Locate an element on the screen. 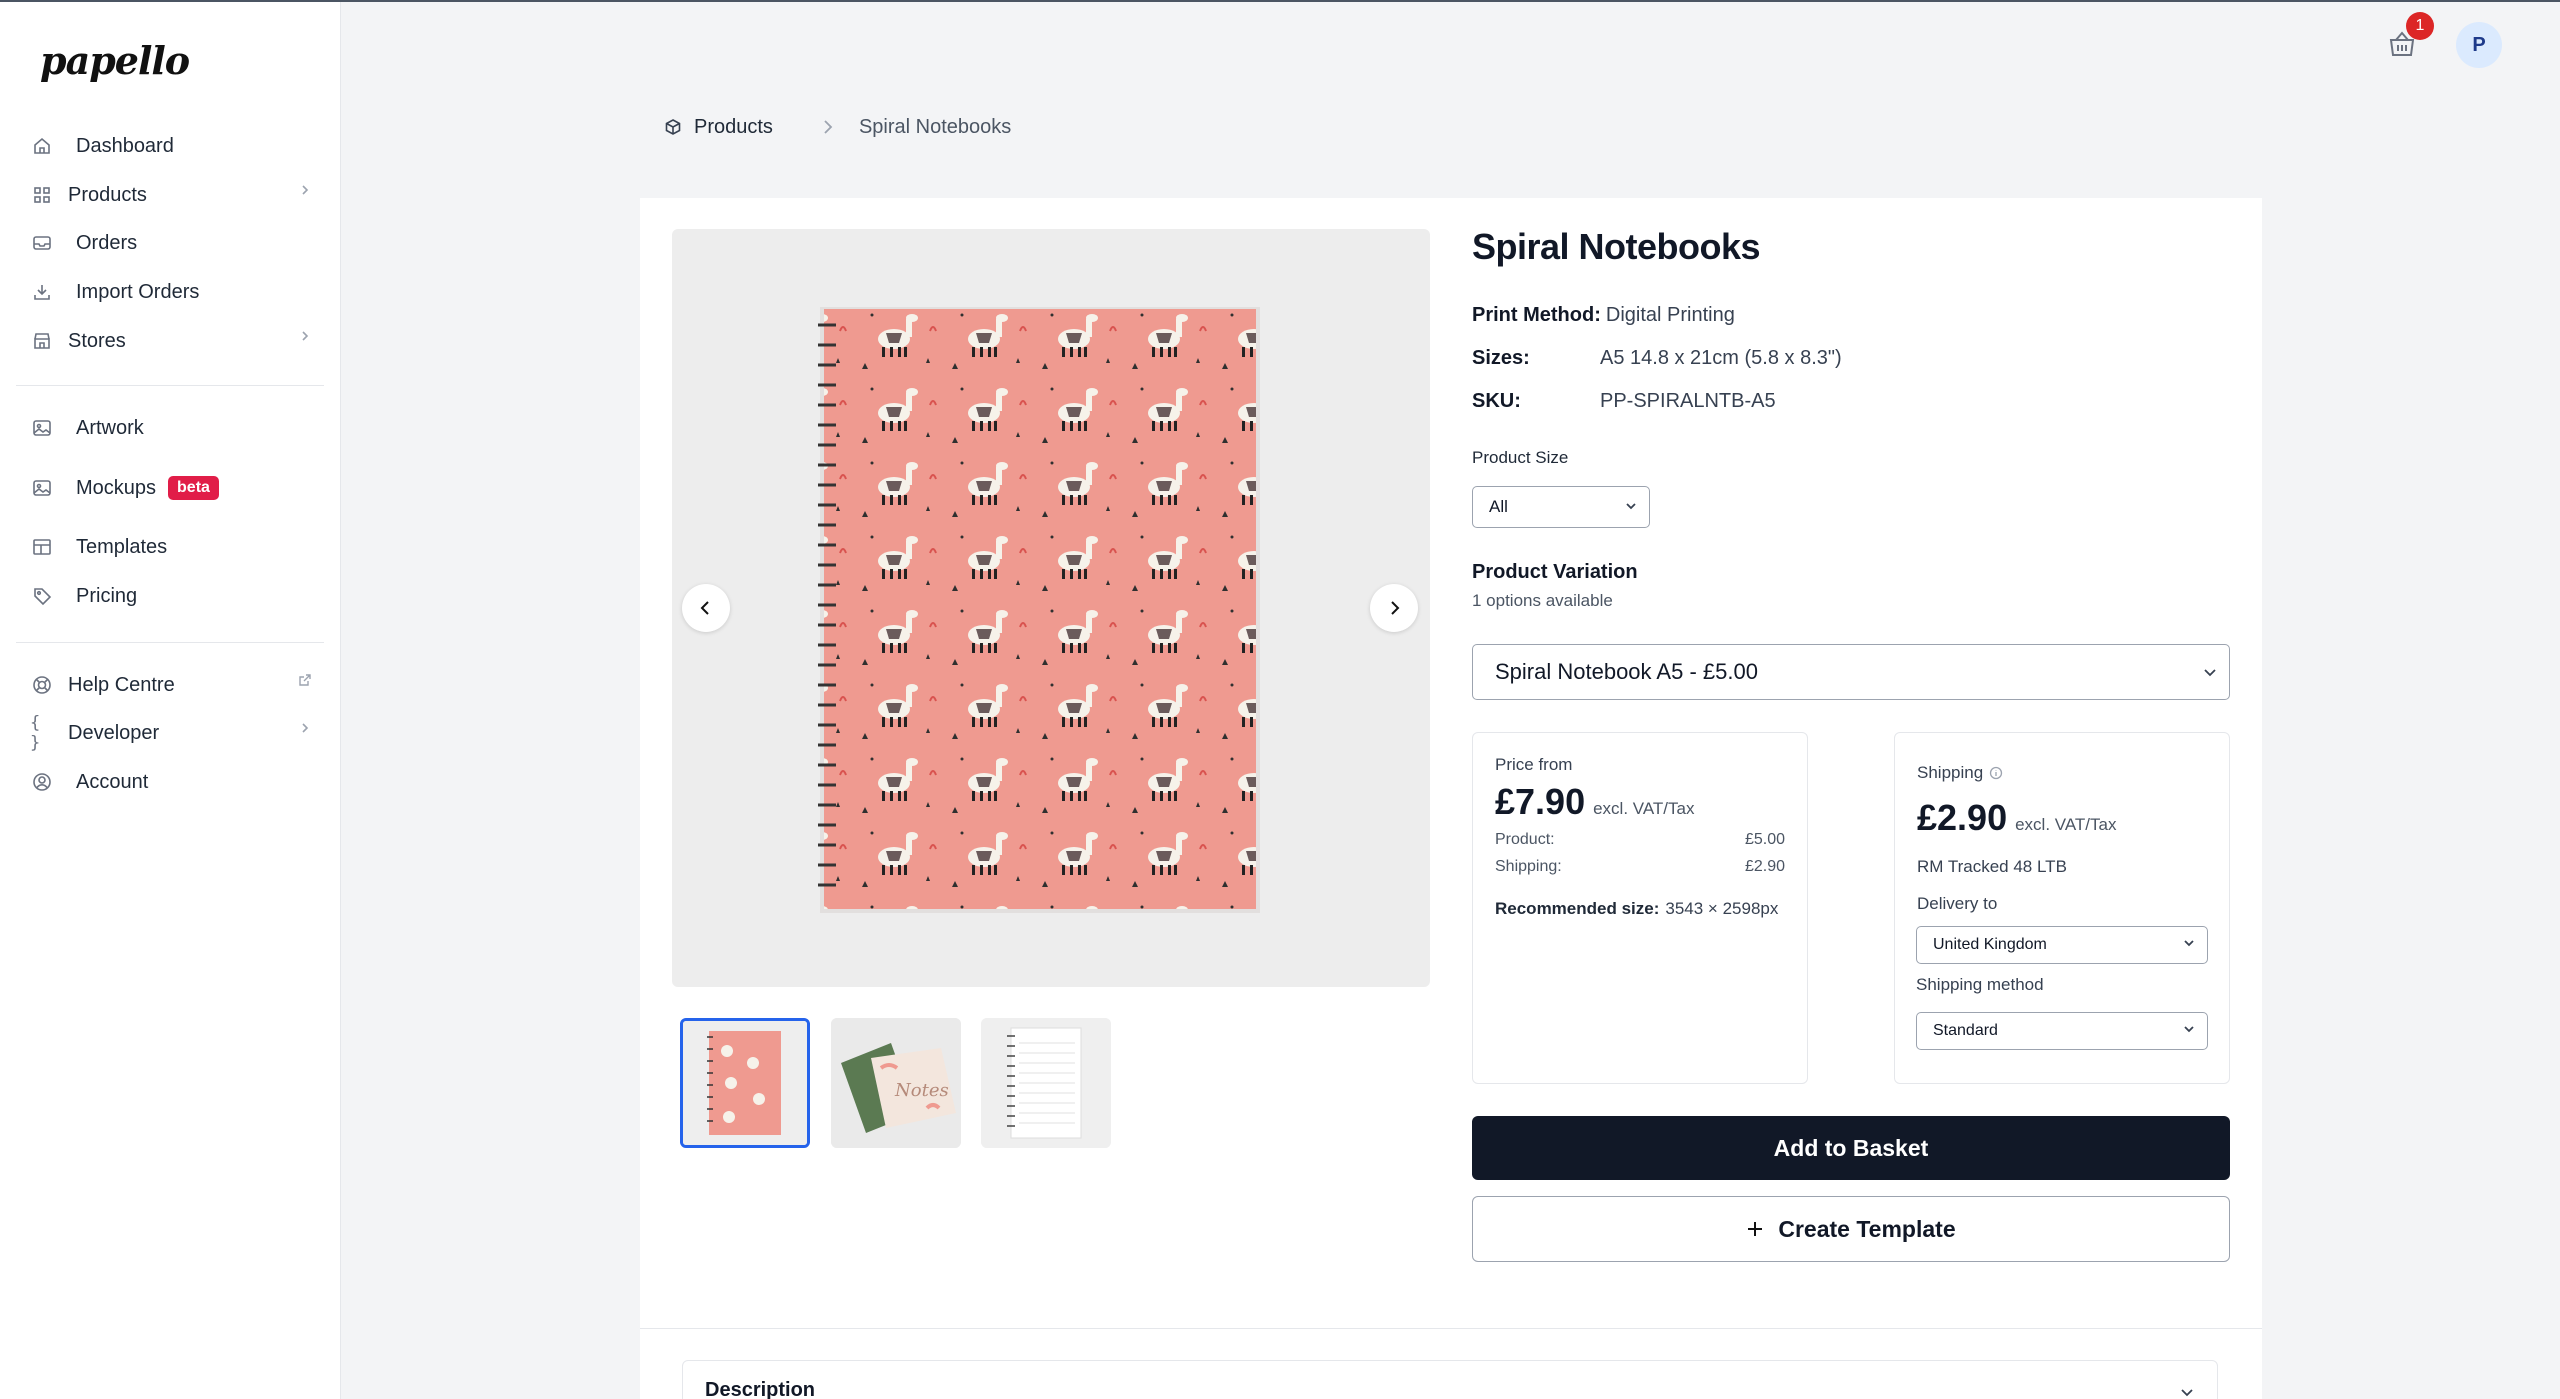 The width and height of the screenshot is (2560, 1399). sku-row: SKU: PP-SPIRALNTB-A5 is located at coordinates (1624, 401).